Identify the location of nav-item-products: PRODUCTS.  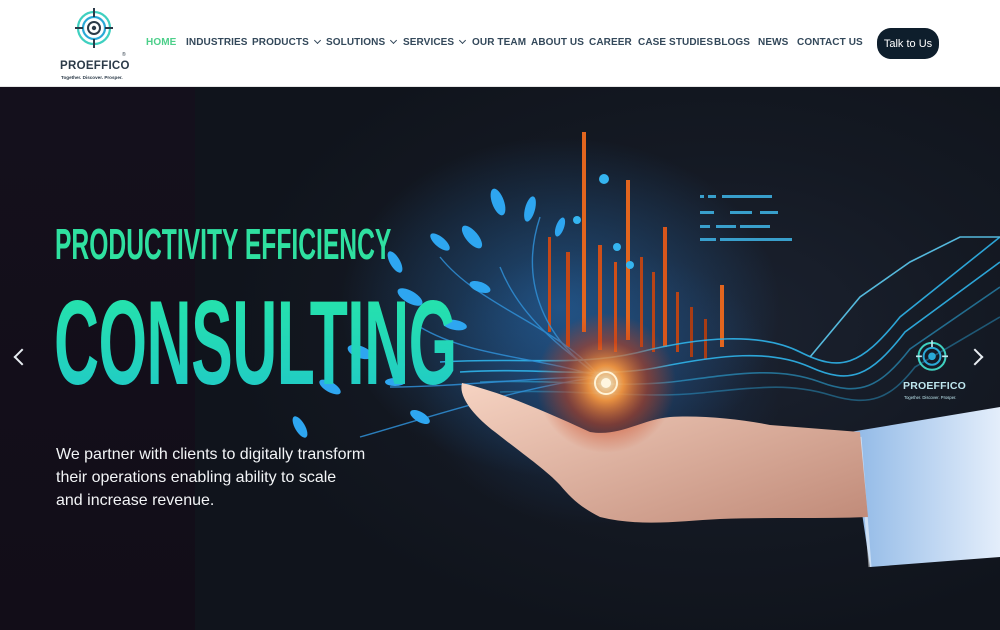
(286, 42).